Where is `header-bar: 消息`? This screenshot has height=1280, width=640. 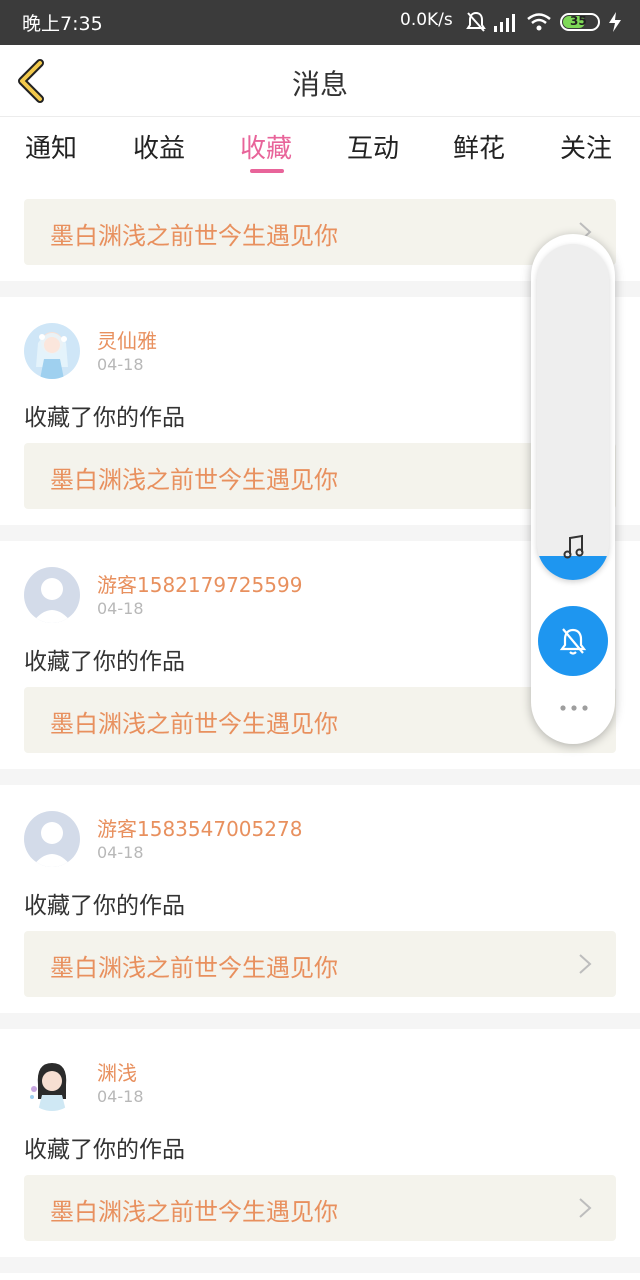 header-bar: 消息 is located at coordinates (320, 81).